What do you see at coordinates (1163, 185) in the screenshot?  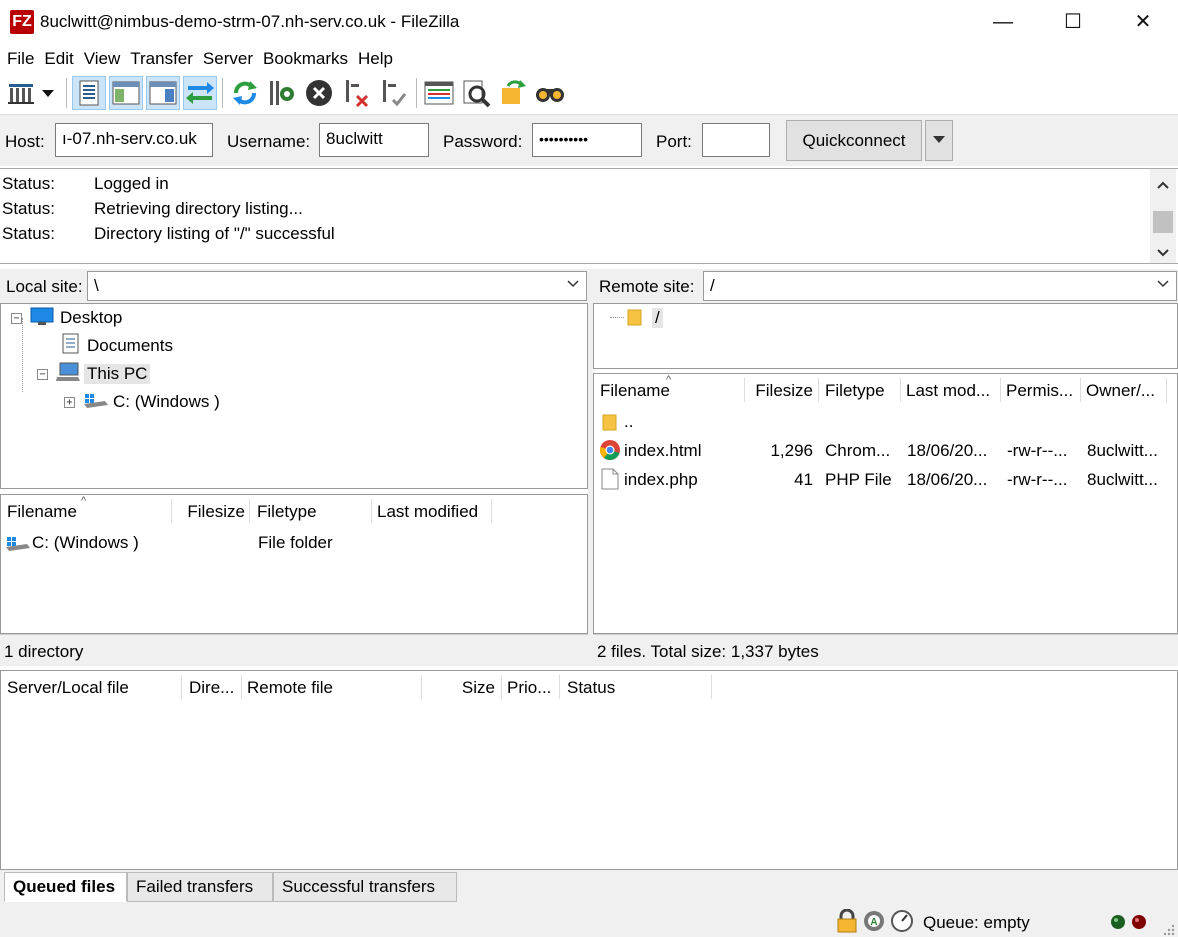 I see `scroll-up-icon` at bounding box center [1163, 185].